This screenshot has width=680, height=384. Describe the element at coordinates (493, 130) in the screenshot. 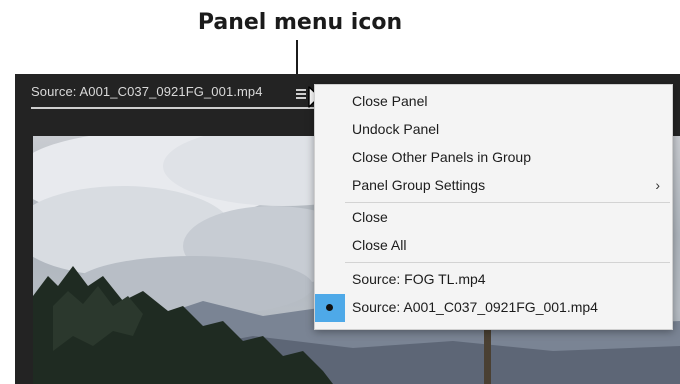

I see `menu-item-undock-panel: Undock Panel` at that location.